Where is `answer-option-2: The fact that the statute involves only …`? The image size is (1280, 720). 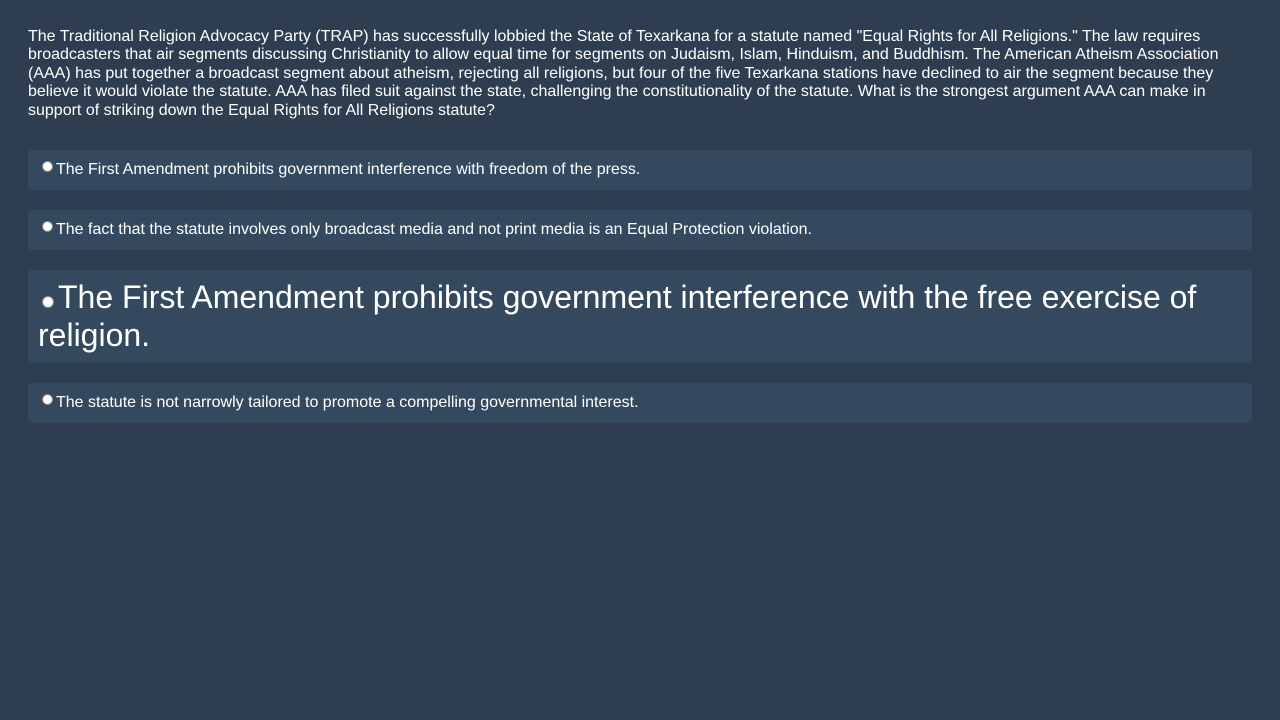 answer-option-2: The fact that the statute involves only … is located at coordinates (640, 230).